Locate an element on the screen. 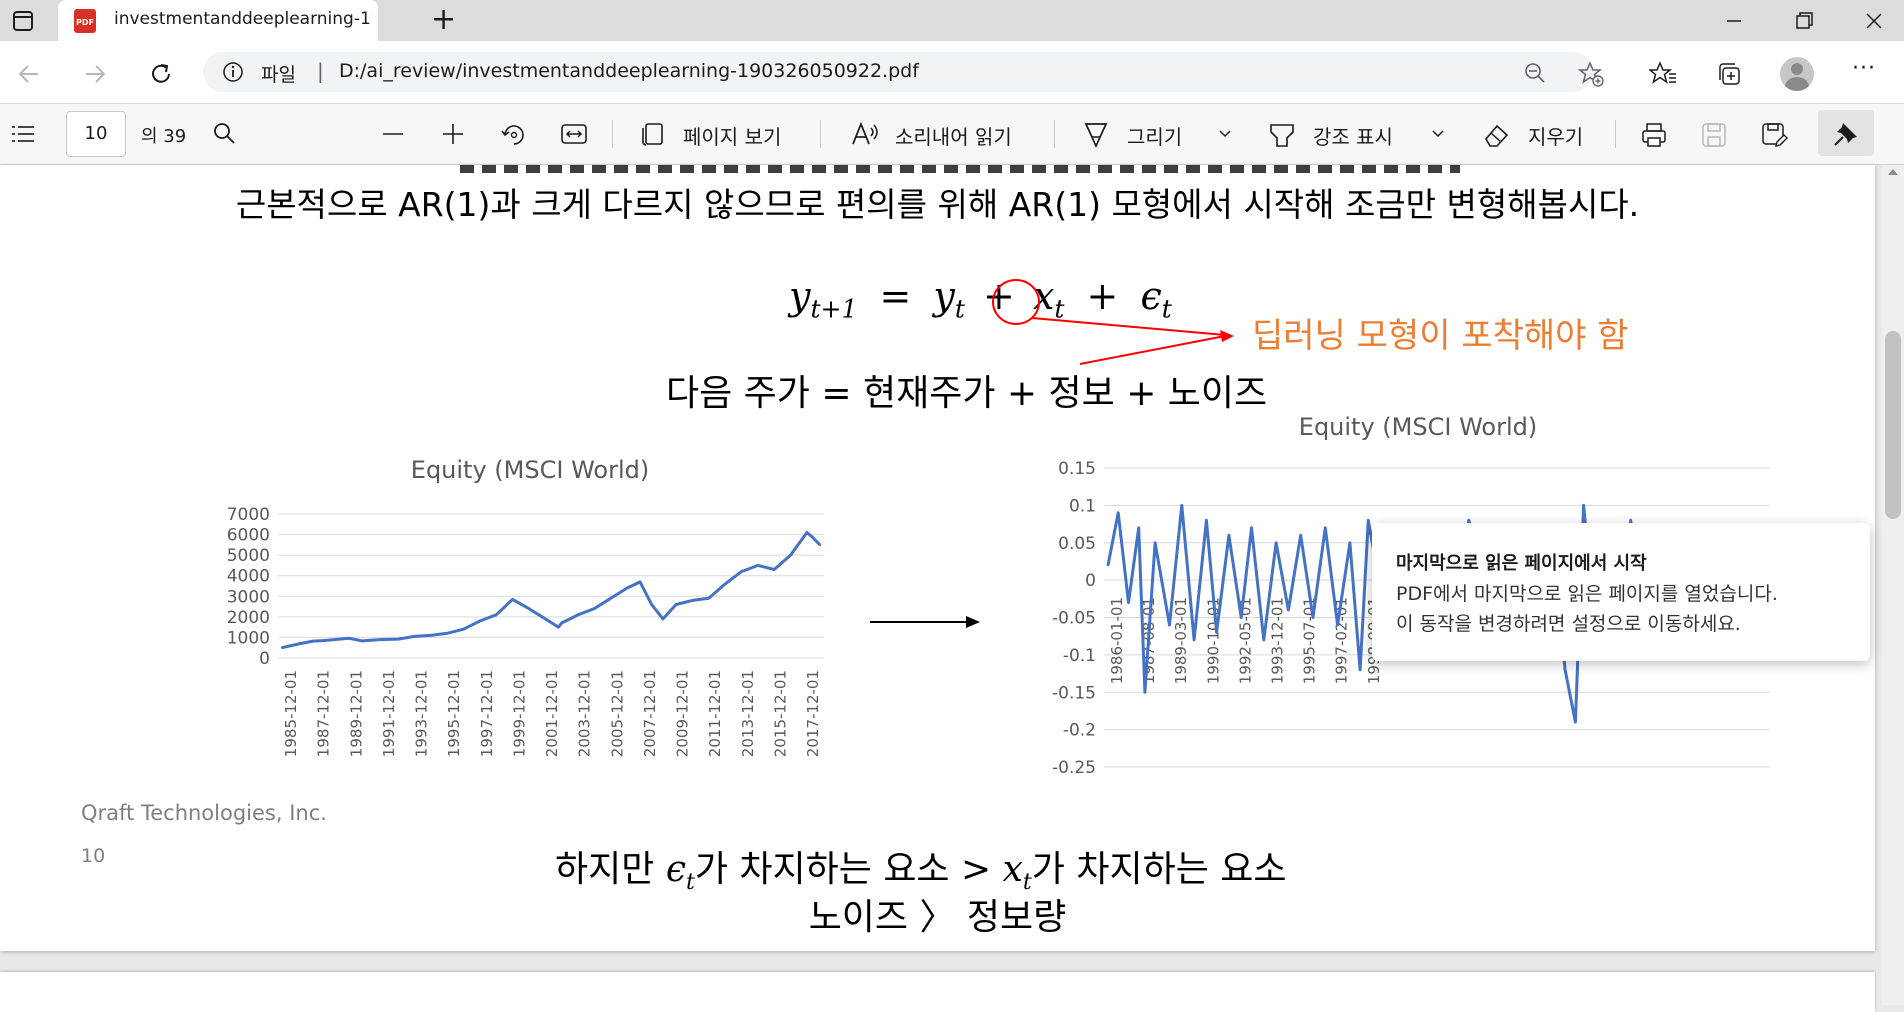 Image resolution: width=1904 pixels, height=1012 pixels. y-tick-label: -0.05 is located at coordinates (1074, 619).